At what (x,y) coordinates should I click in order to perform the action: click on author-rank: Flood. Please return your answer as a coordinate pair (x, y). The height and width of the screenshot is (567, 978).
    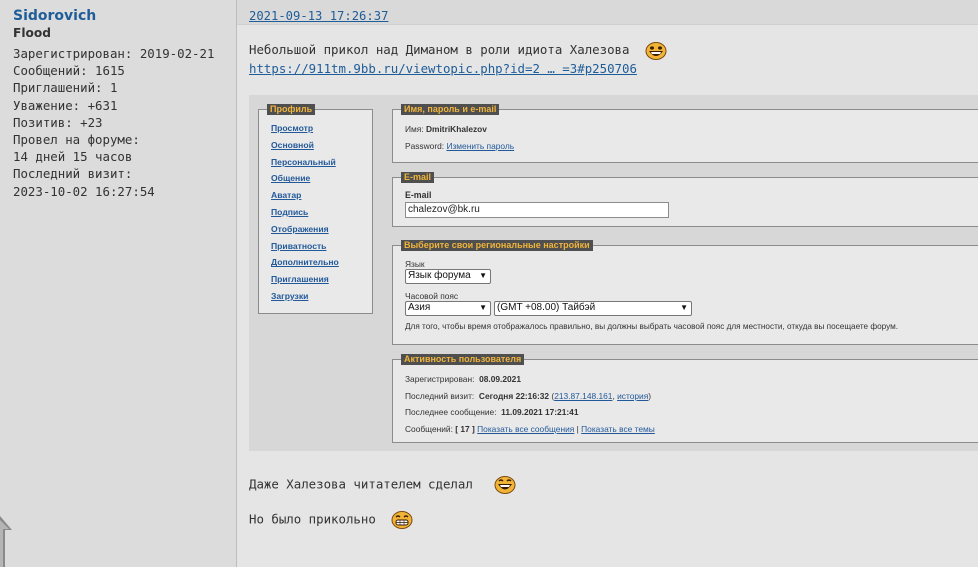
    Looking at the image, I should click on (32, 33).